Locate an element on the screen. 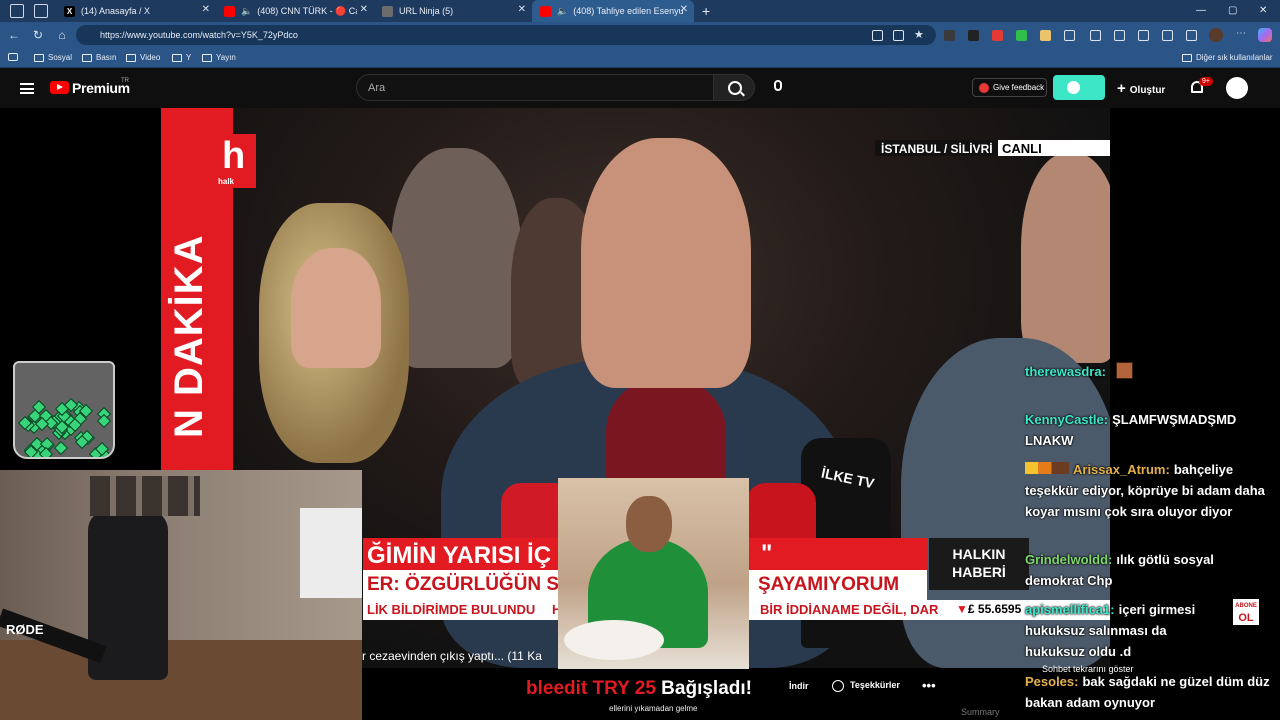  bookmarks-toggle-icon is located at coordinates (13, 57).